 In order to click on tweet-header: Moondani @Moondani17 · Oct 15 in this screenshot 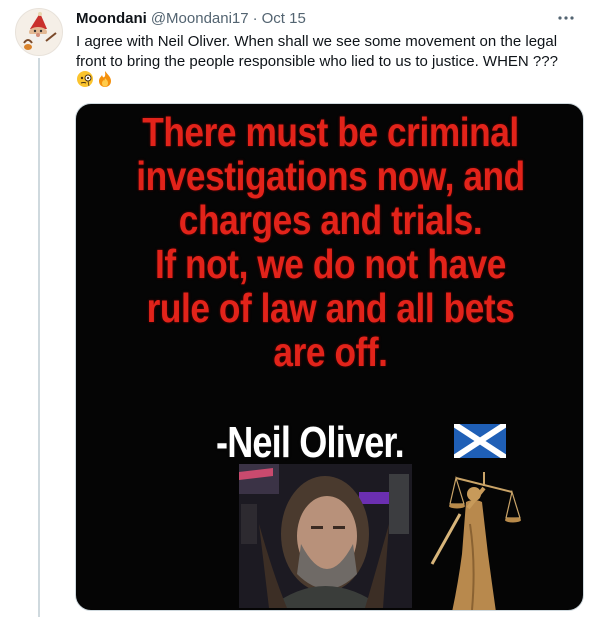, I will do `click(327, 18)`.